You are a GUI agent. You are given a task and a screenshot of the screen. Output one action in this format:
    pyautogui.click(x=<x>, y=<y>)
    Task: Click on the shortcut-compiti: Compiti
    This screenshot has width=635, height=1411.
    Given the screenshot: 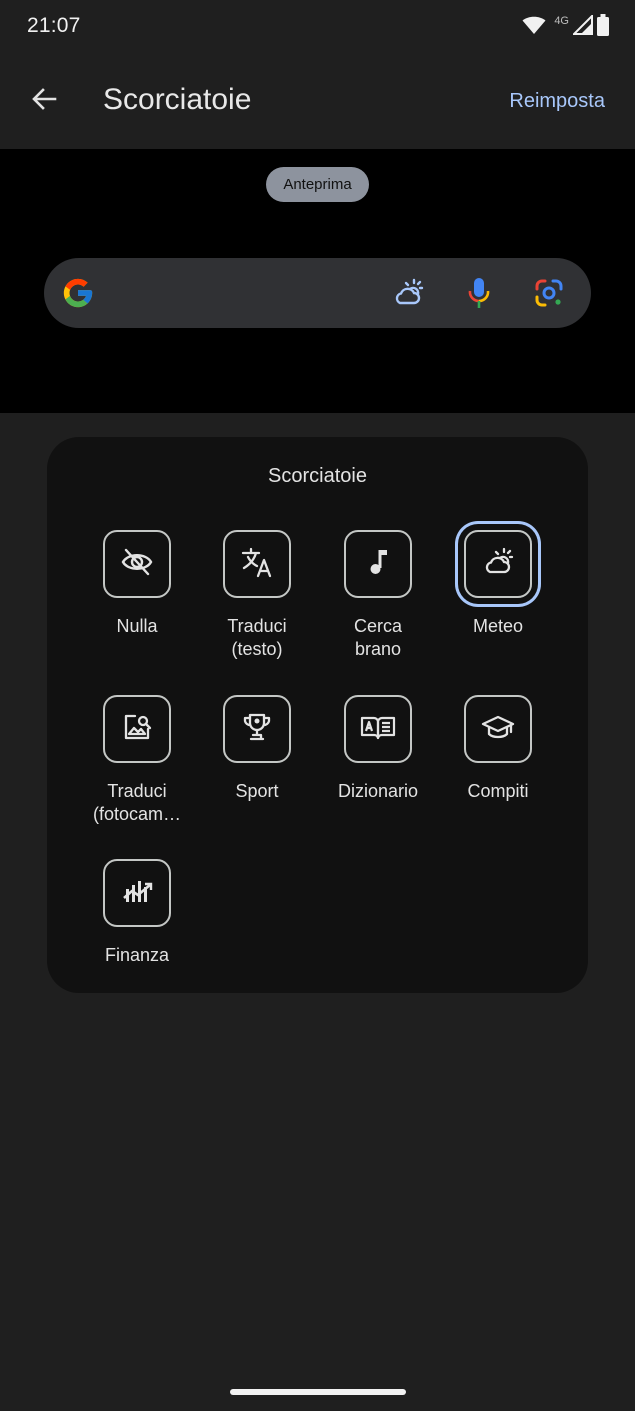 What is the action you would take?
    pyautogui.click(x=498, y=749)
    